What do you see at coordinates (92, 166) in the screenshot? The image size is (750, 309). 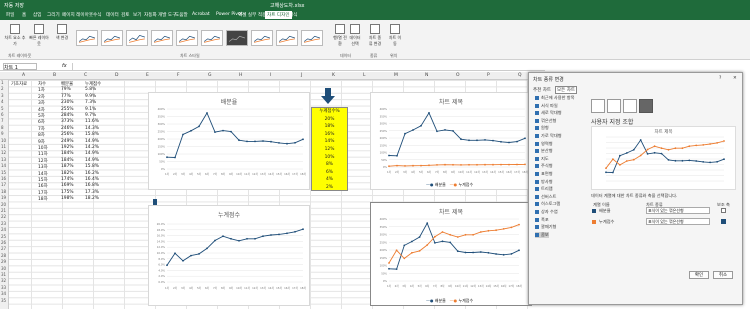 I see `table-cell: 15.8%` at bounding box center [92, 166].